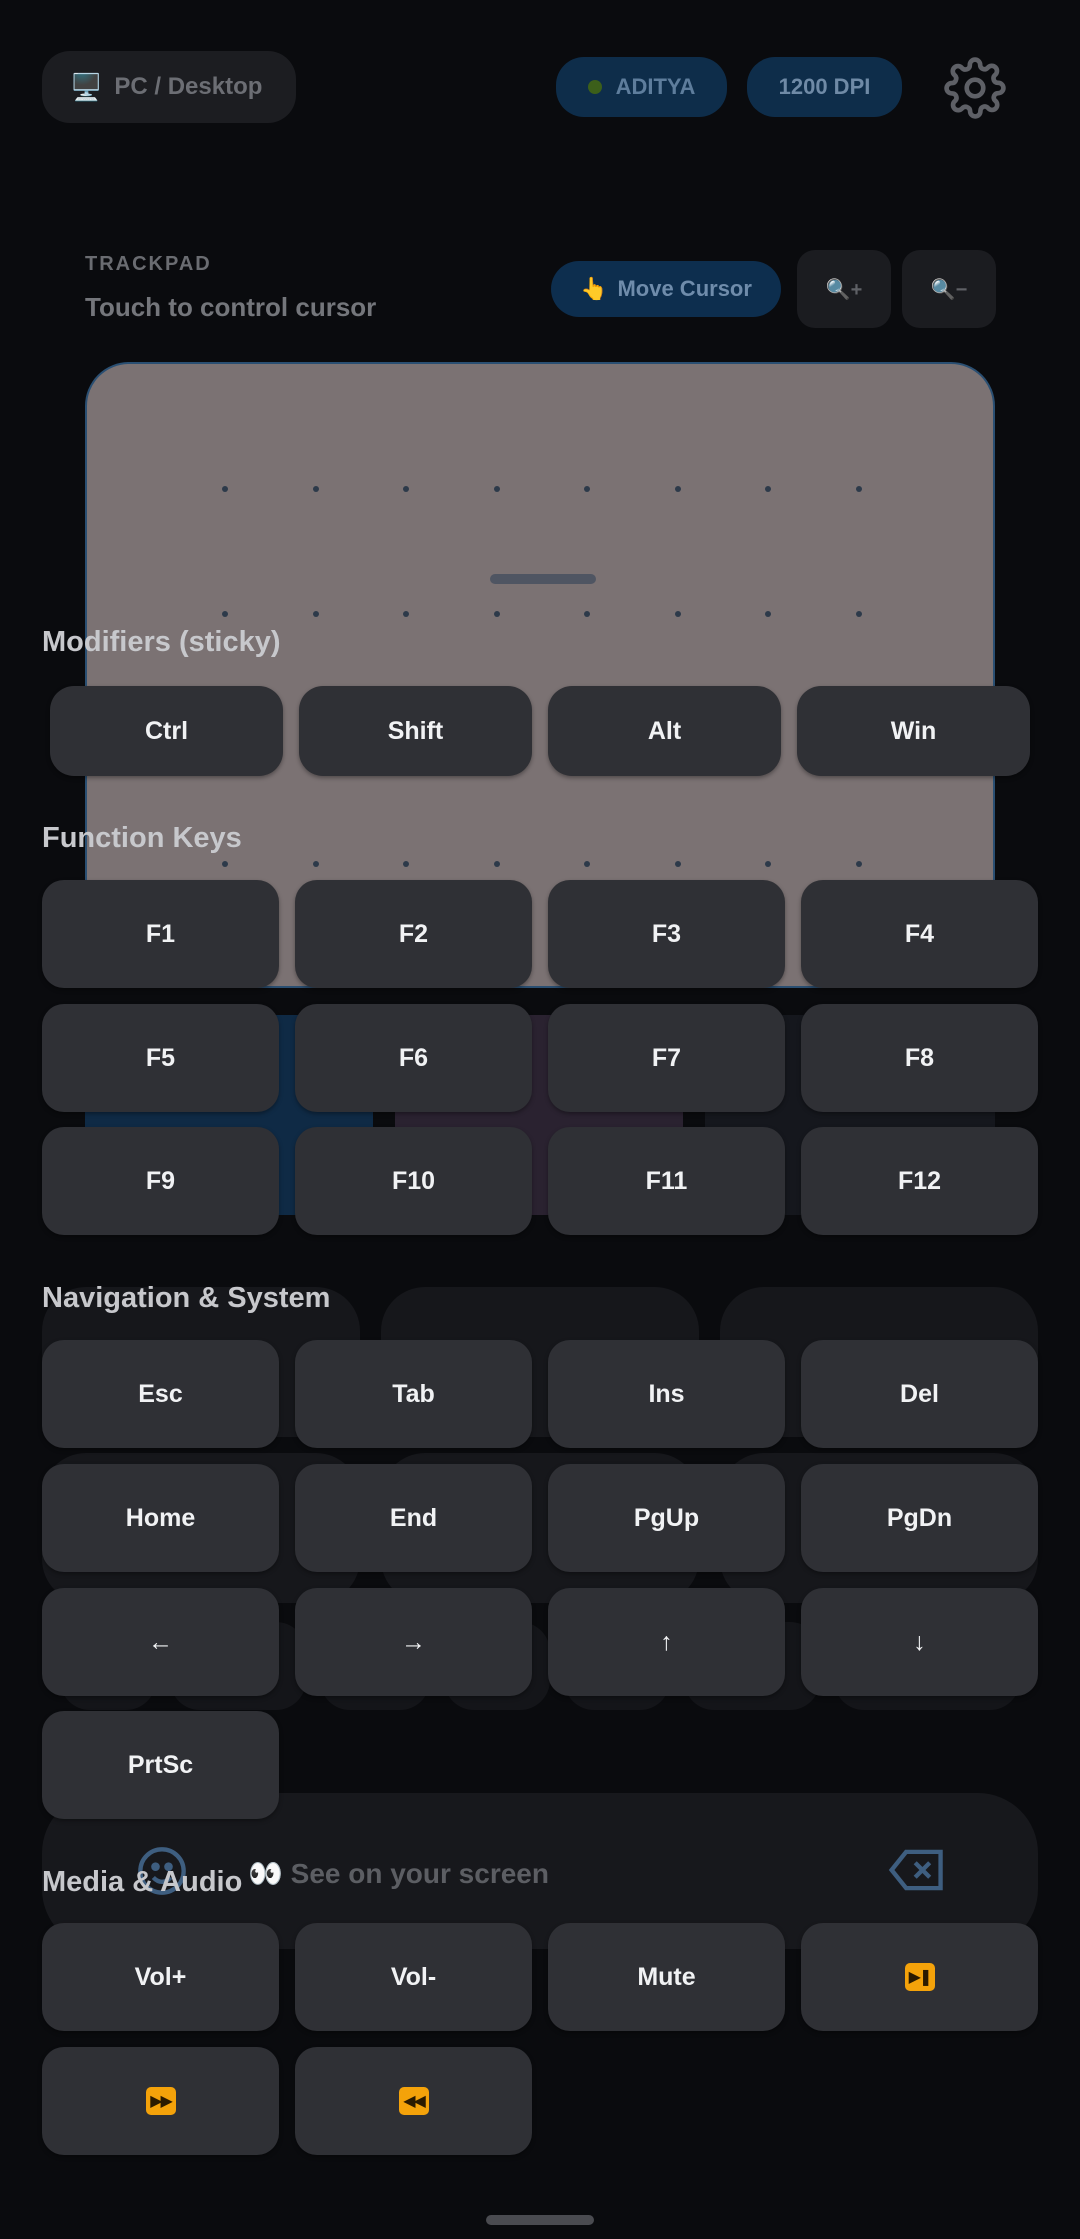 The height and width of the screenshot is (2239, 1080). I want to click on delete-key: Del, so click(919, 1394).